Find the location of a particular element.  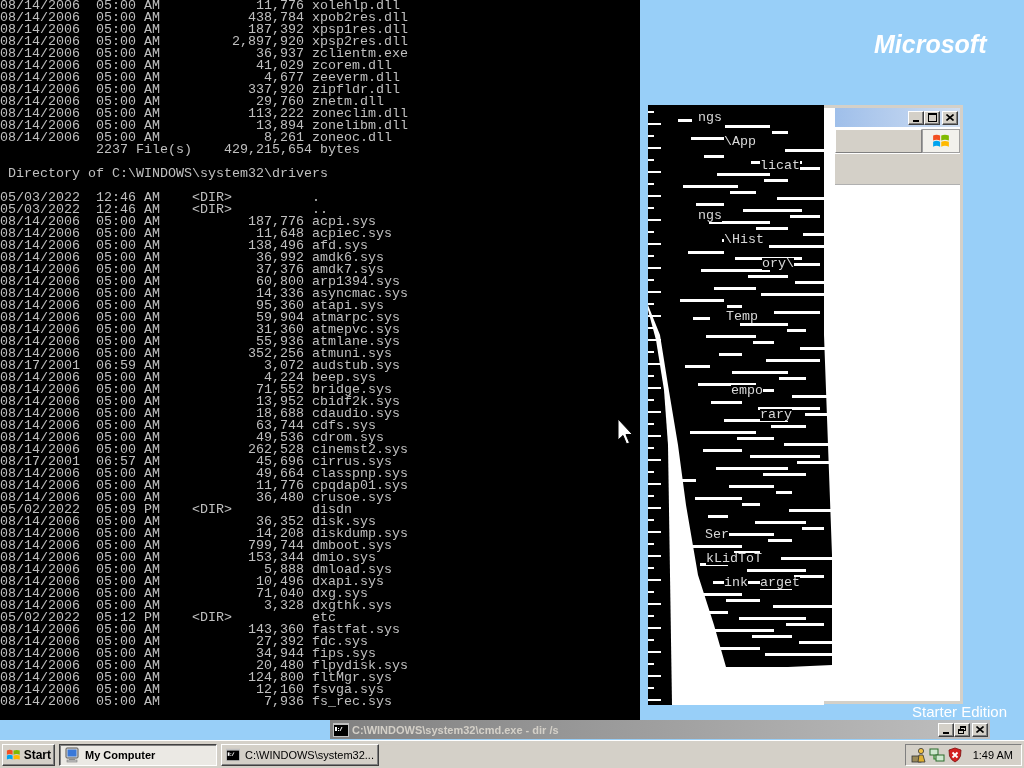

entry-name: beep.sys is located at coordinates (344, 378).